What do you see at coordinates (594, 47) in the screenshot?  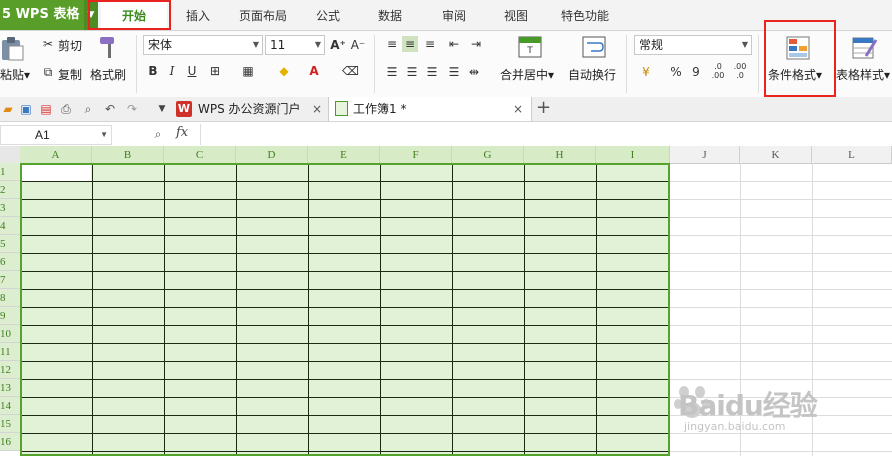 I see `wrap-text-icon` at bounding box center [594, 47].